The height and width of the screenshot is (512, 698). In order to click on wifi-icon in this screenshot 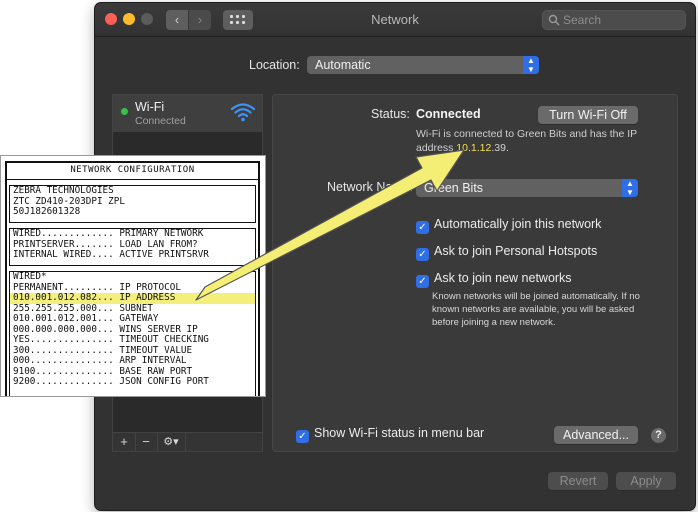, I will do `click(243, 112)`.